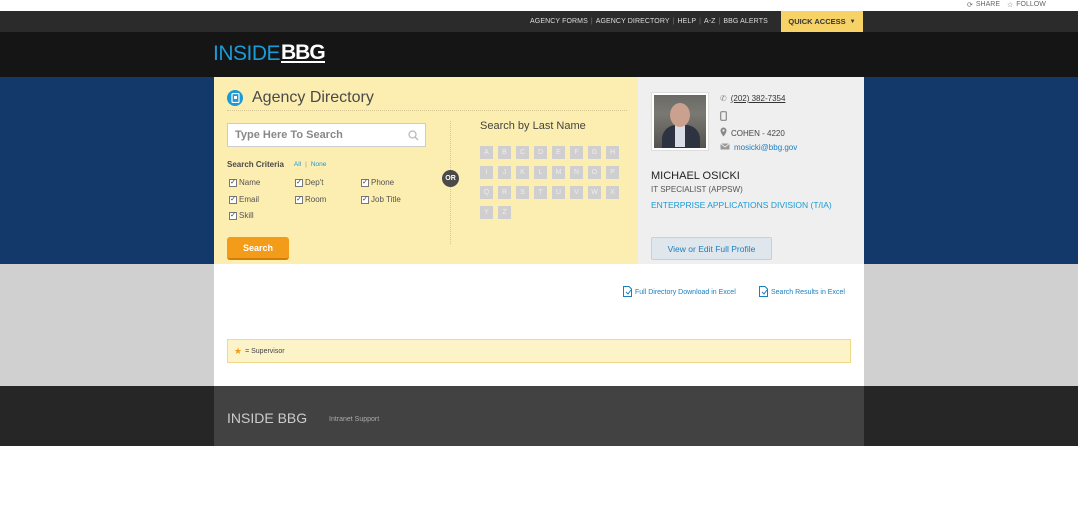 This screenshot has width=1078, height=516. What do you see at coordinates (808, 292) in the screenshot?
I see `search-results-download-label: Search Results in Excel` at bounding box center [808, 292].